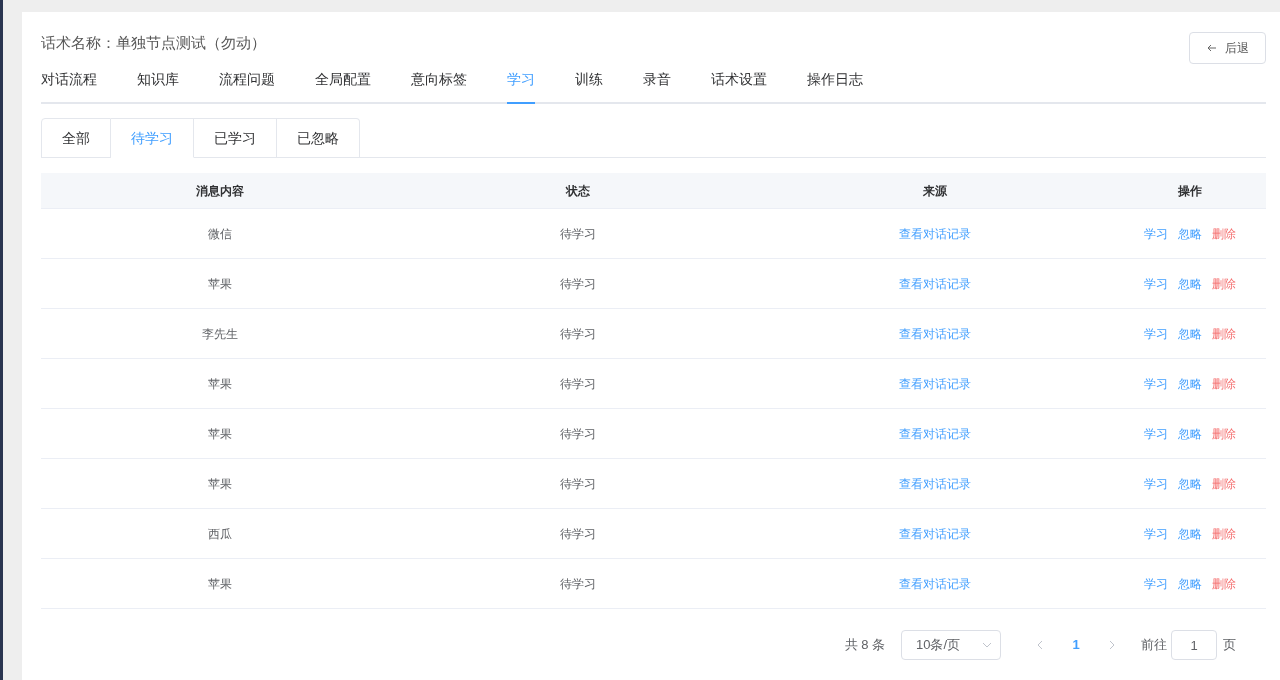  What do you see at coordinates (220, 534) in the screenshot?
I see `table-cell-text: 西瓜` at bounding box center [220, 534].